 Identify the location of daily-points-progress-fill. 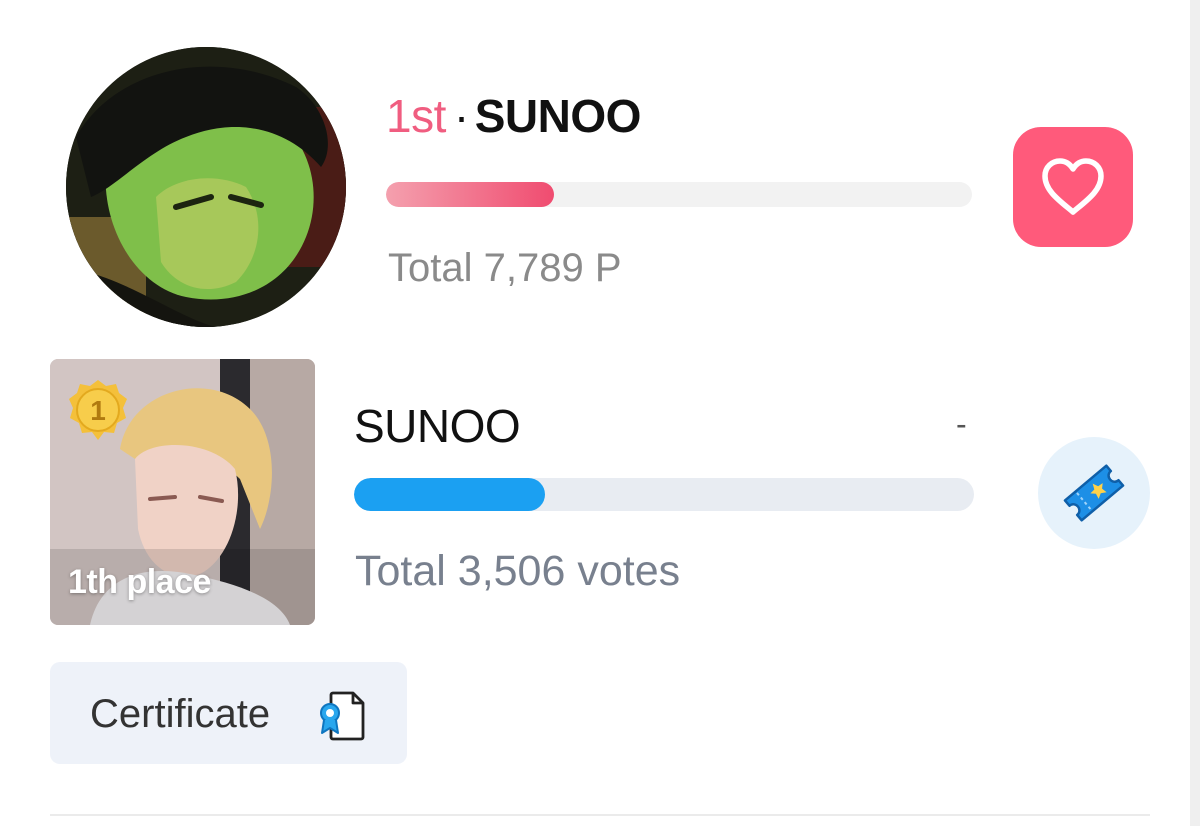
(470, 194).